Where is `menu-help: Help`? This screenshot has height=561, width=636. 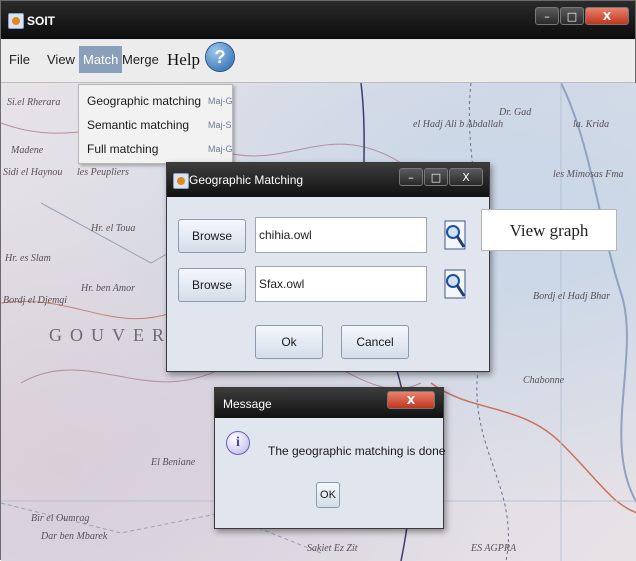 menu-help: Help is located at coordinates (183, 60).